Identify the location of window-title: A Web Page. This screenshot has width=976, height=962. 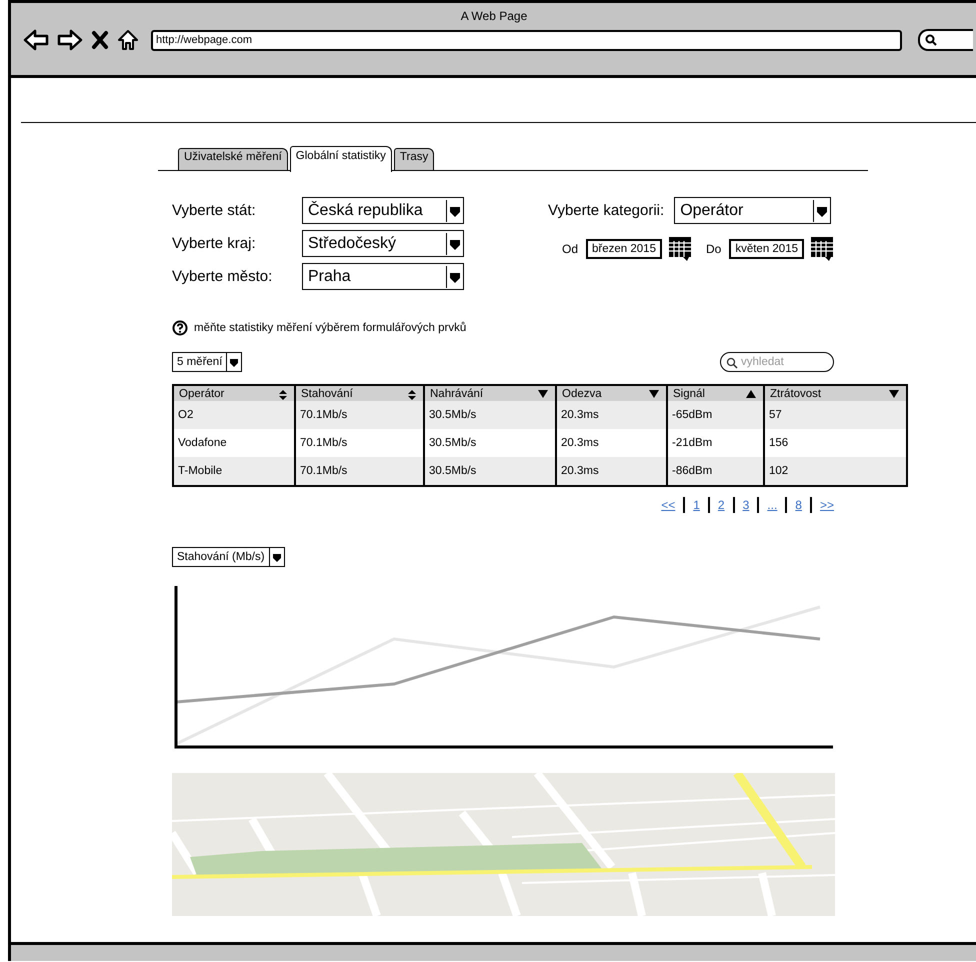
(494, 16).